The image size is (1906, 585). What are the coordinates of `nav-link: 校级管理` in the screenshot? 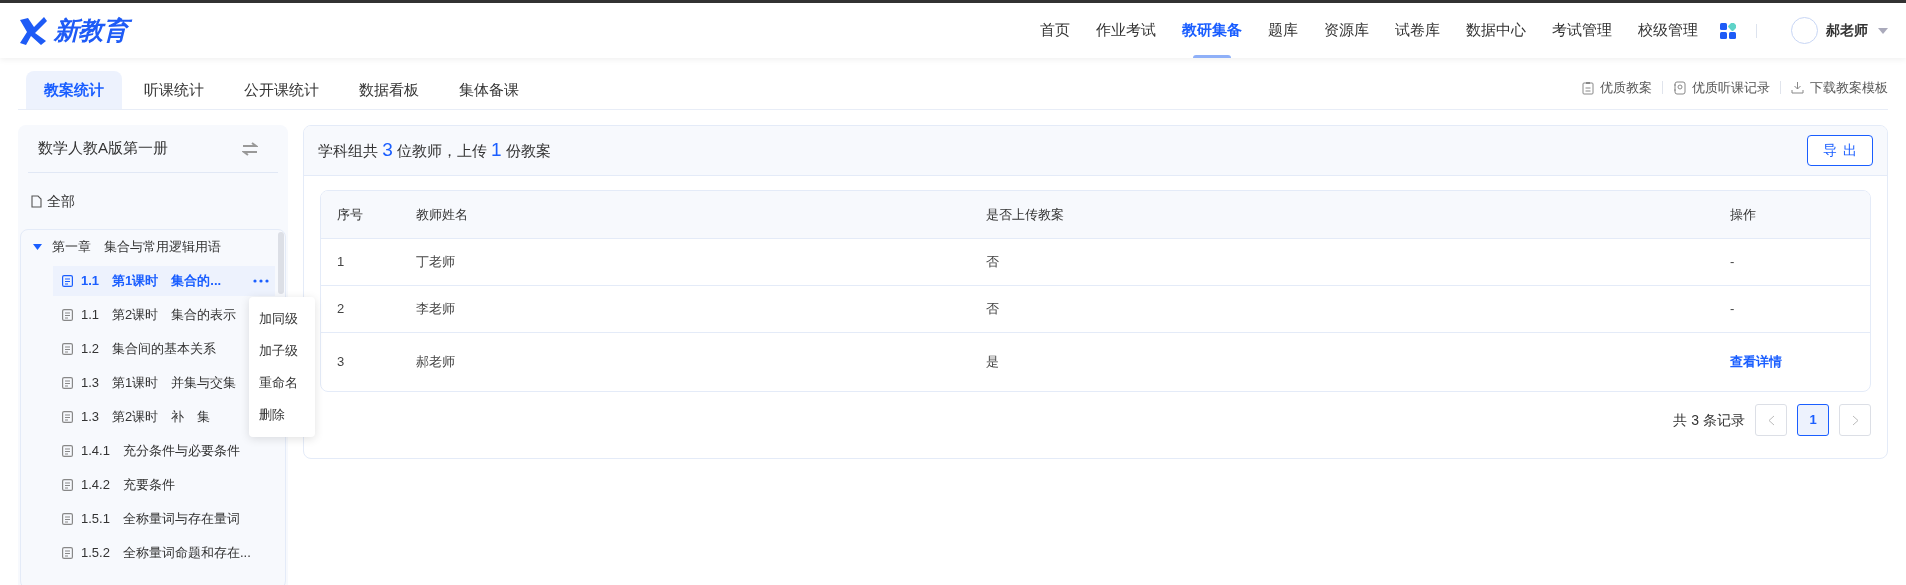 It's located at (1668, 30).